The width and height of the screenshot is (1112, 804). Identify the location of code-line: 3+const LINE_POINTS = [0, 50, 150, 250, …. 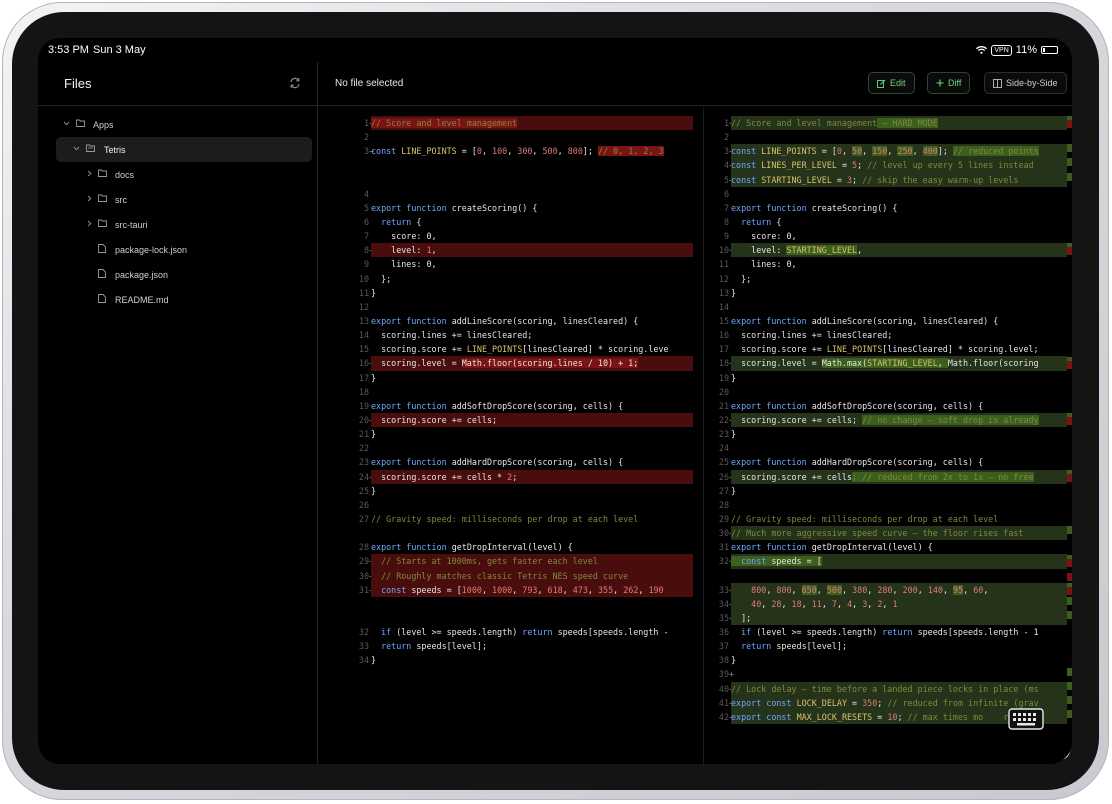
(891, 151).